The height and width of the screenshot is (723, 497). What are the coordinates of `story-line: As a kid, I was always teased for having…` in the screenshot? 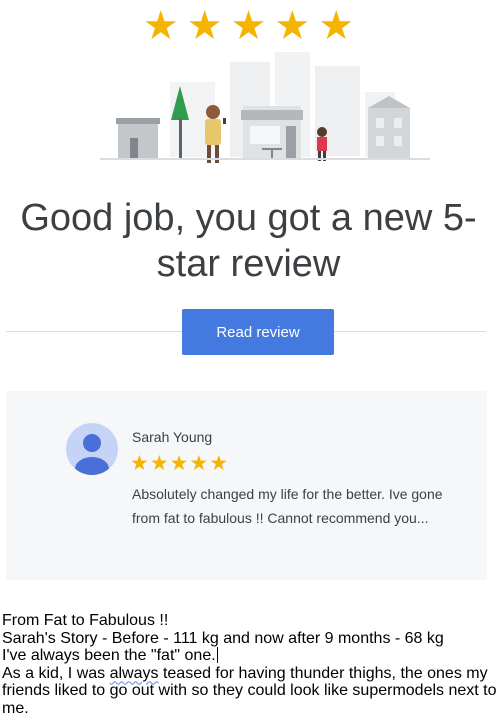 It's located at (249, 691).